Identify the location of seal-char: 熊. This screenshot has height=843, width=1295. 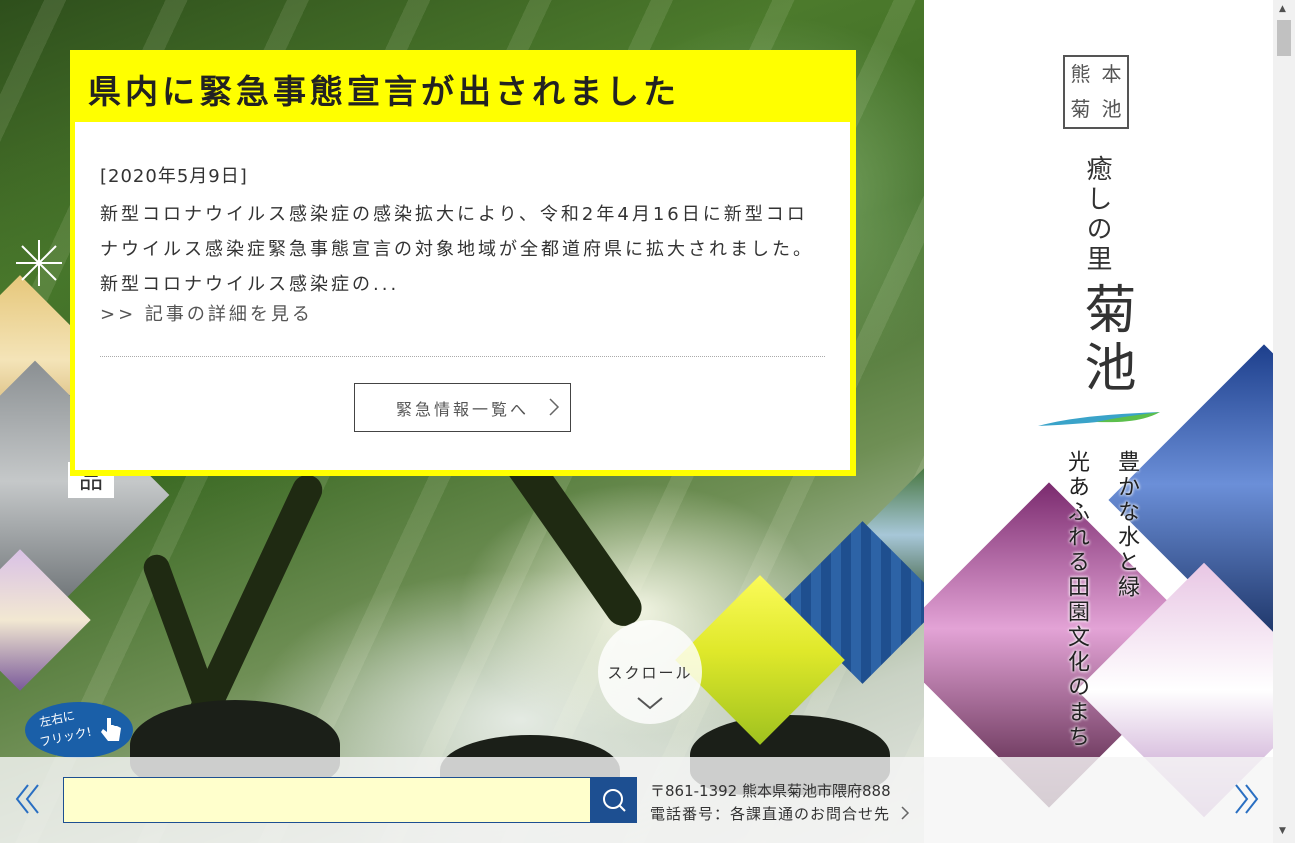
(1080, 74).